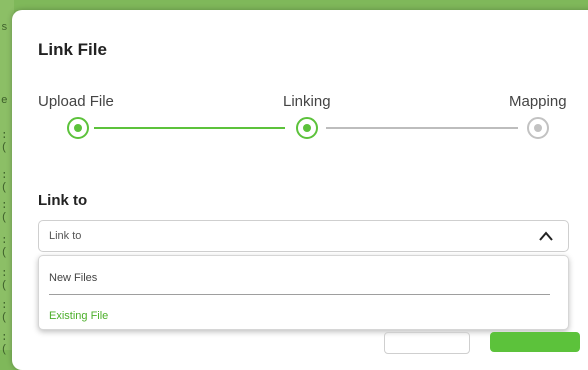  What do you see at coordinates (73, 278) in the screenshot?
I see `option-new-files: New Files` at bounding box center [73, 278].